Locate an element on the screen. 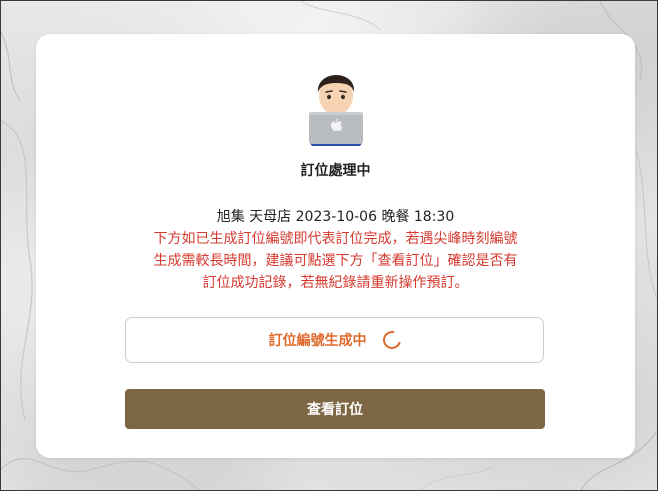  loading-spinner-icon is located at coordinates (391, 340).